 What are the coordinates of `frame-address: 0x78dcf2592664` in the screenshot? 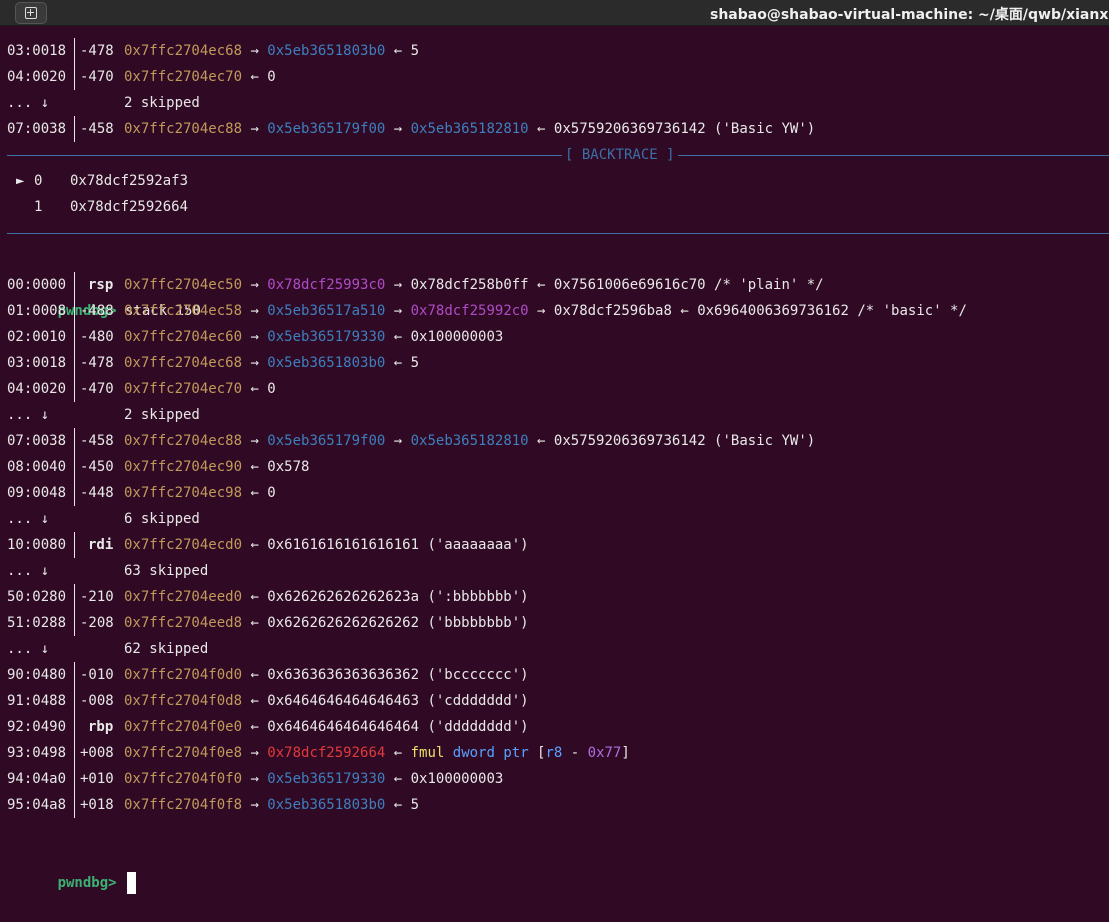 It's located at (129, 207).